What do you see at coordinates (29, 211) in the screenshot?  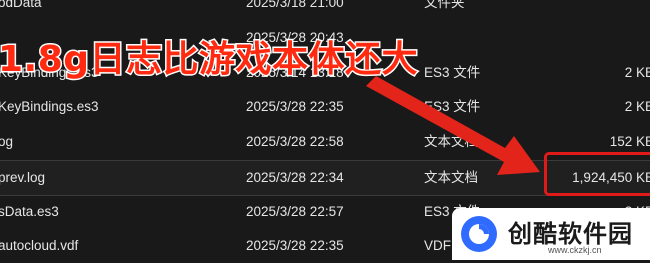 I see `file-name: sData.es3` at bounding box center [29, 211].